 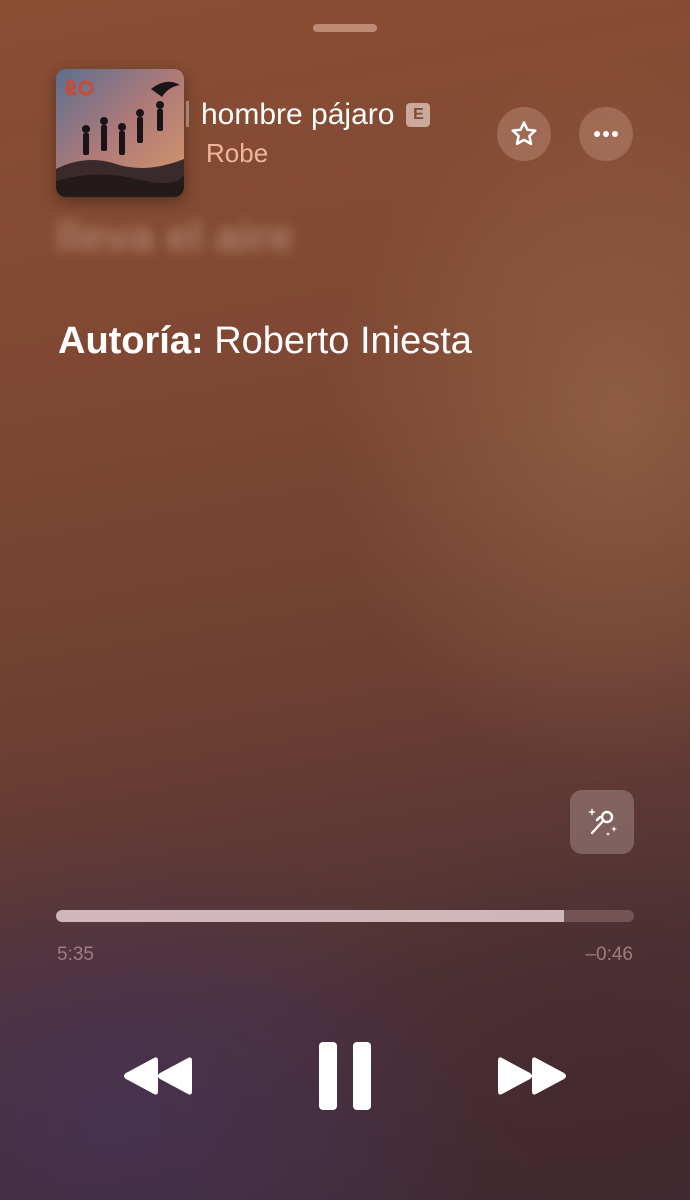 I want to click on explicit-badge: E, so click(x=418, y=115).